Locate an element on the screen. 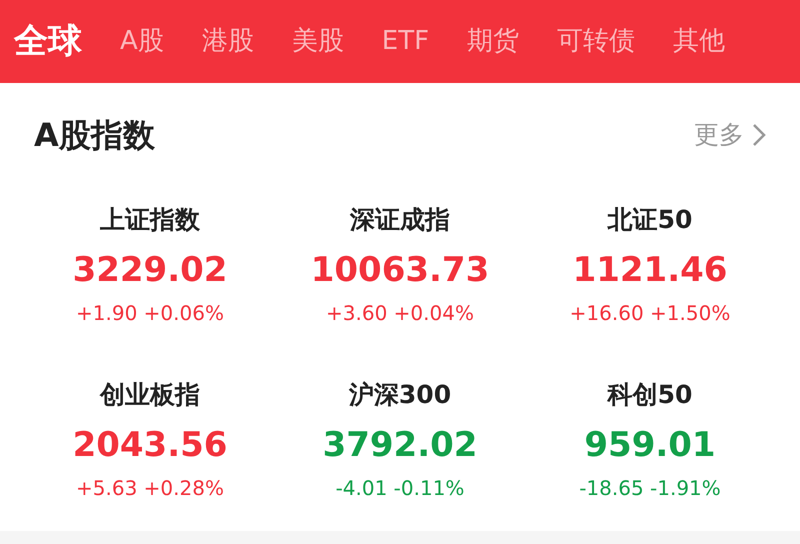 This screenshot has height=544, width=800. section-title: A股指数 is located at coordinates (94, 135).